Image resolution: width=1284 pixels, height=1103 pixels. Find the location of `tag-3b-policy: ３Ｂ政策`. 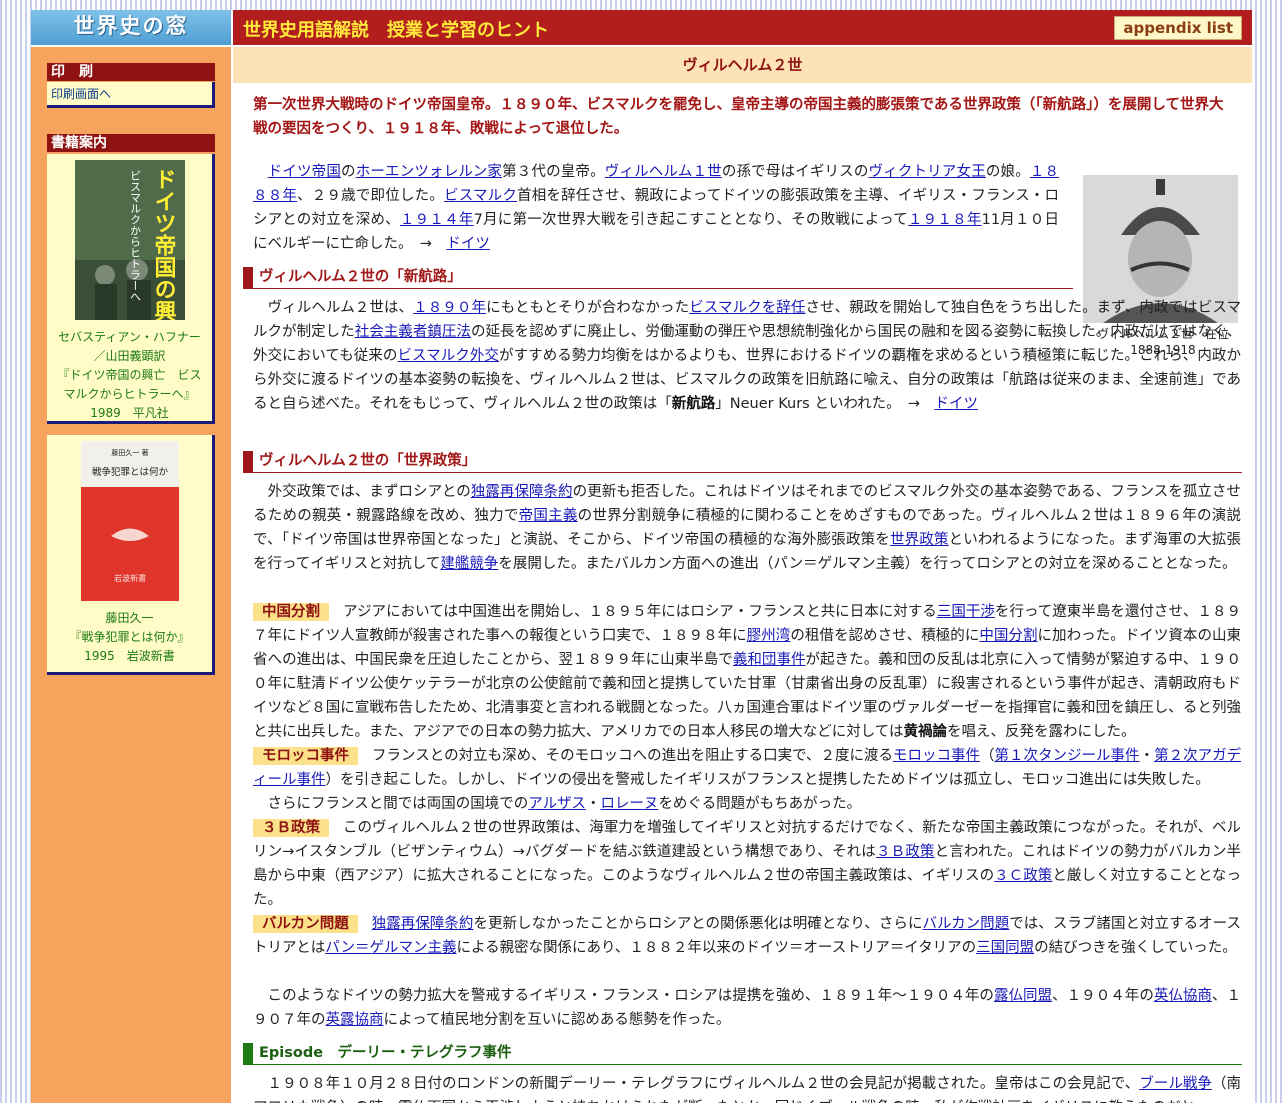

tag-3b-policy: ３Ｂ政策 is located at coordinates (291, 828).